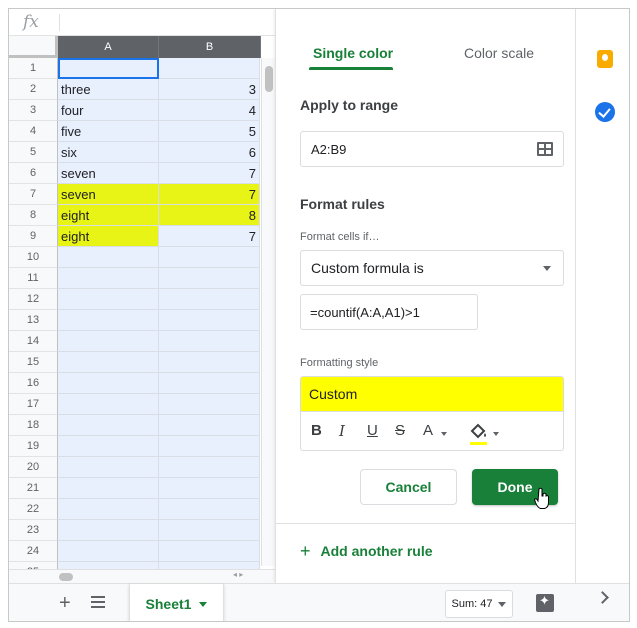  Describe the element at coordinates (66, 577) in the screenshot. I see `horizontal-scroll-thumb` at that location.